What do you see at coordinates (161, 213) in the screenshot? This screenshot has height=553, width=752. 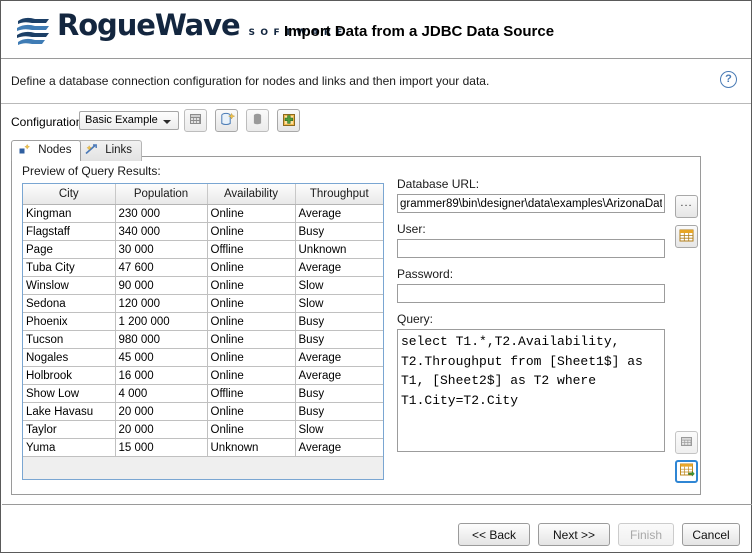 I see `cell-population: 230 000` at bounding box center [161, 213].